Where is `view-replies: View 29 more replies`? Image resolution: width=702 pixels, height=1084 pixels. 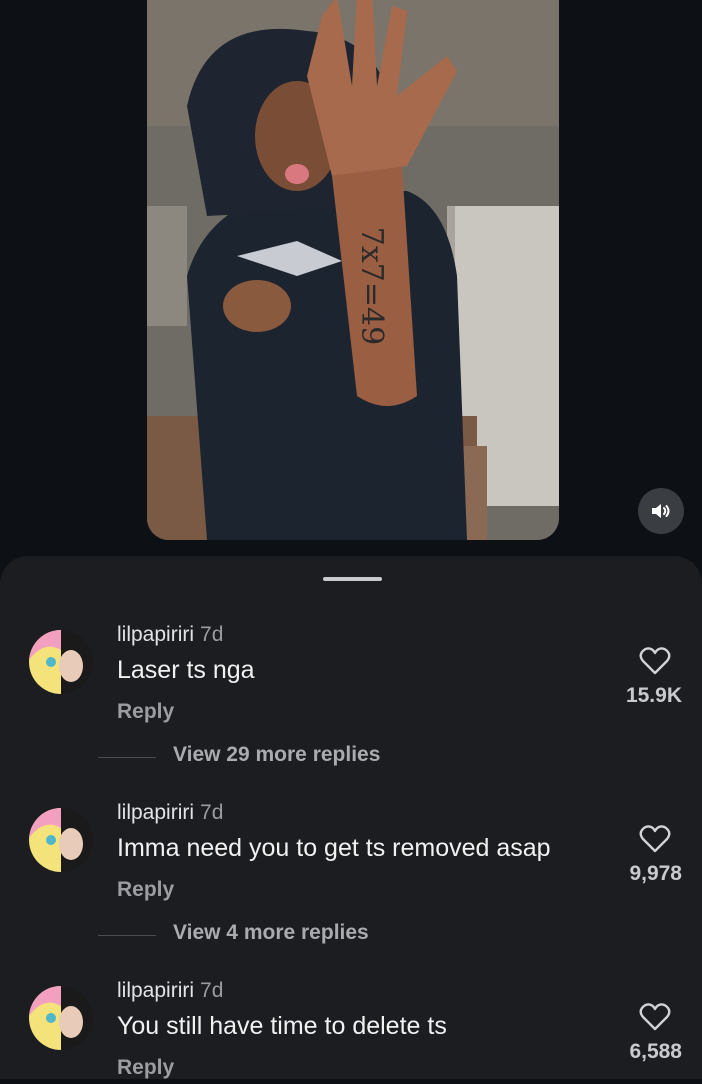
view-replies: View 29 more replies is located at coordinates (351, 758).